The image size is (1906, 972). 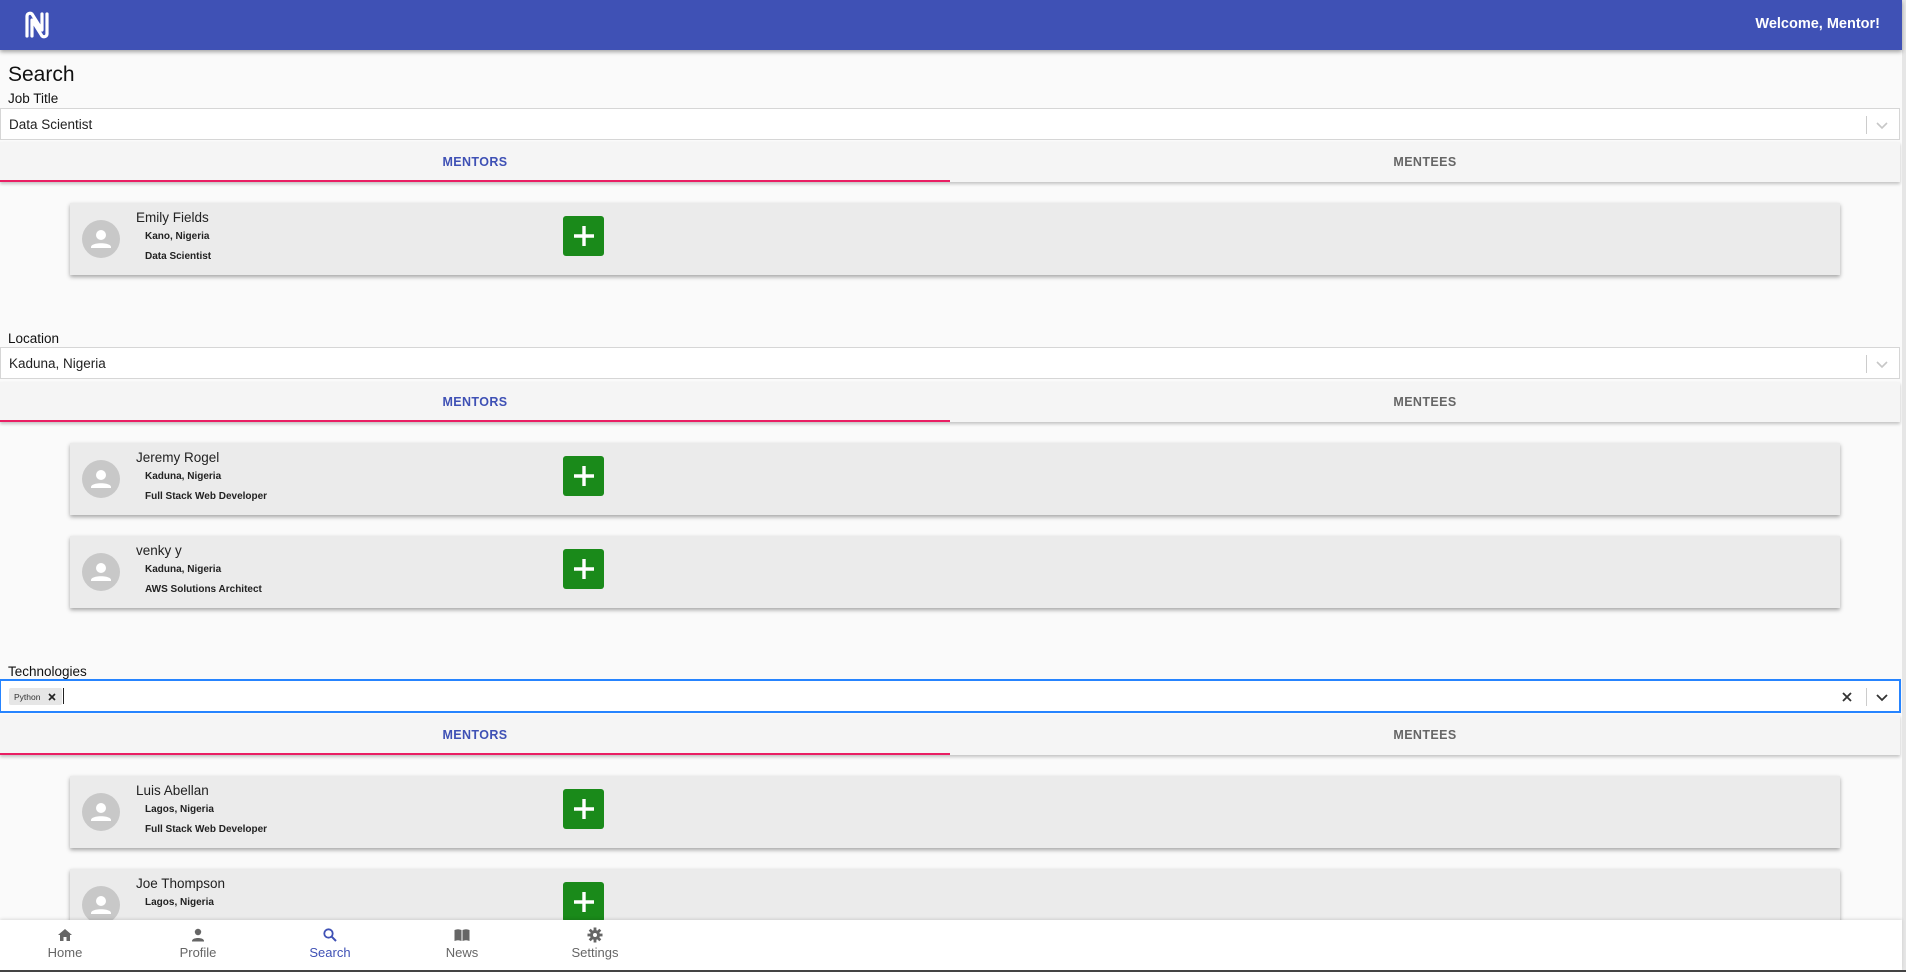 I want to click on mentor-name: Luis Abellan, so click(x=172, y=790).